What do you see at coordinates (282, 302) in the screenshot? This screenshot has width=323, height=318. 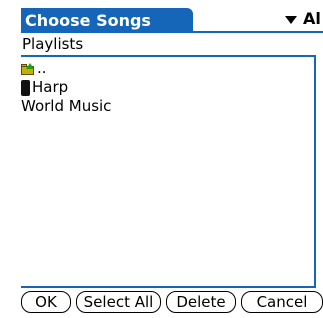 I see `cancel-button: Cancel` at bounding box center [282, 302].